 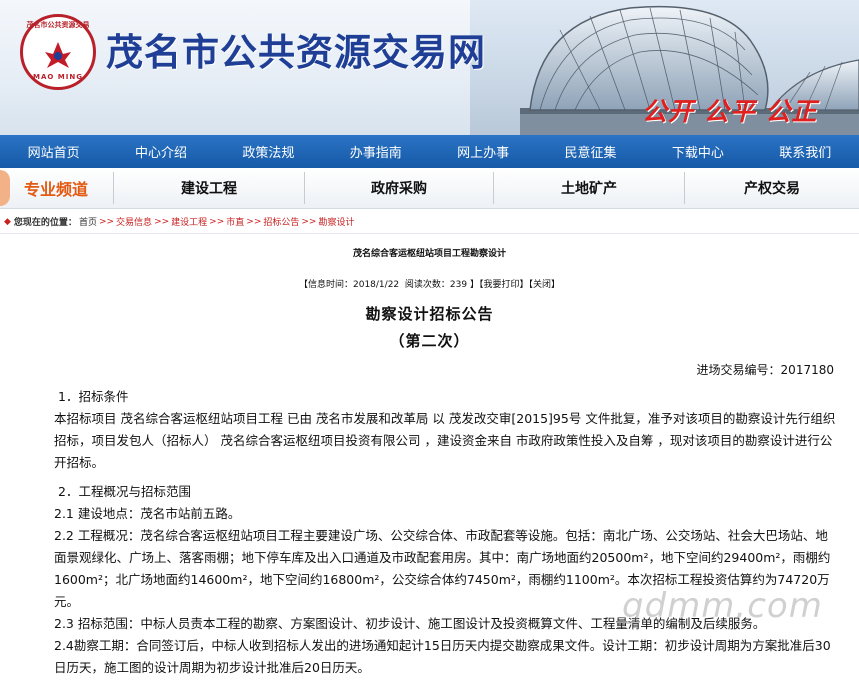 What do you see at coordinates (765, 370) in the screenshot?
I see `document-number: 进场交易编号：2017180` at bounding box center [765, 370].